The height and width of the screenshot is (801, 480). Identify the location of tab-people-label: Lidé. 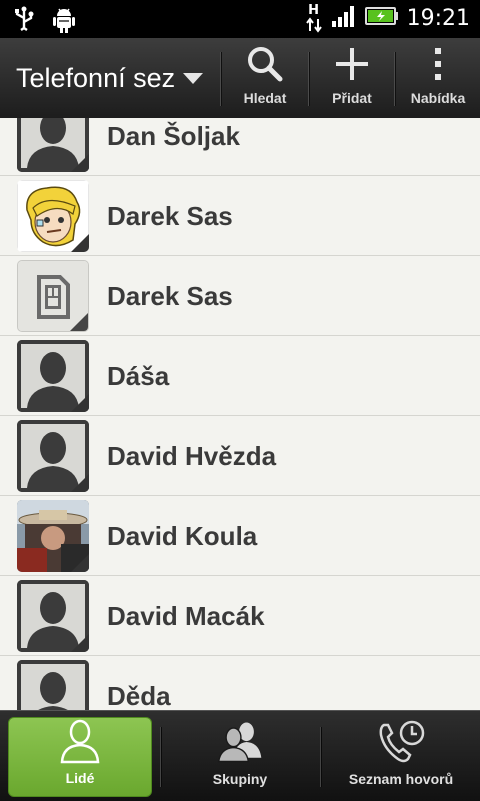
(80, 778).